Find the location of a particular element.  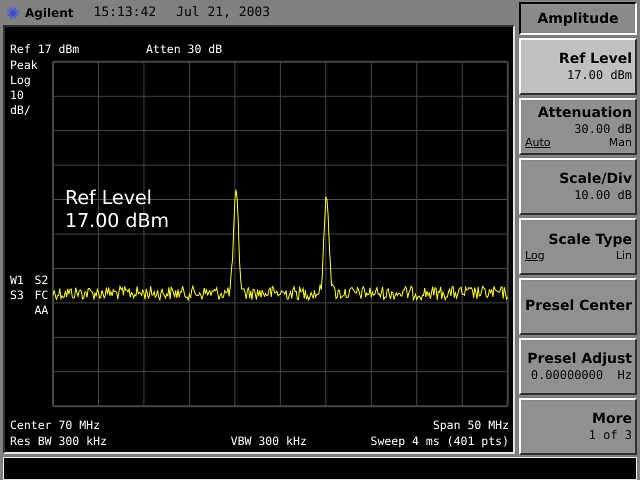

trace-status-label: FC is located at coordinates (41, 295).